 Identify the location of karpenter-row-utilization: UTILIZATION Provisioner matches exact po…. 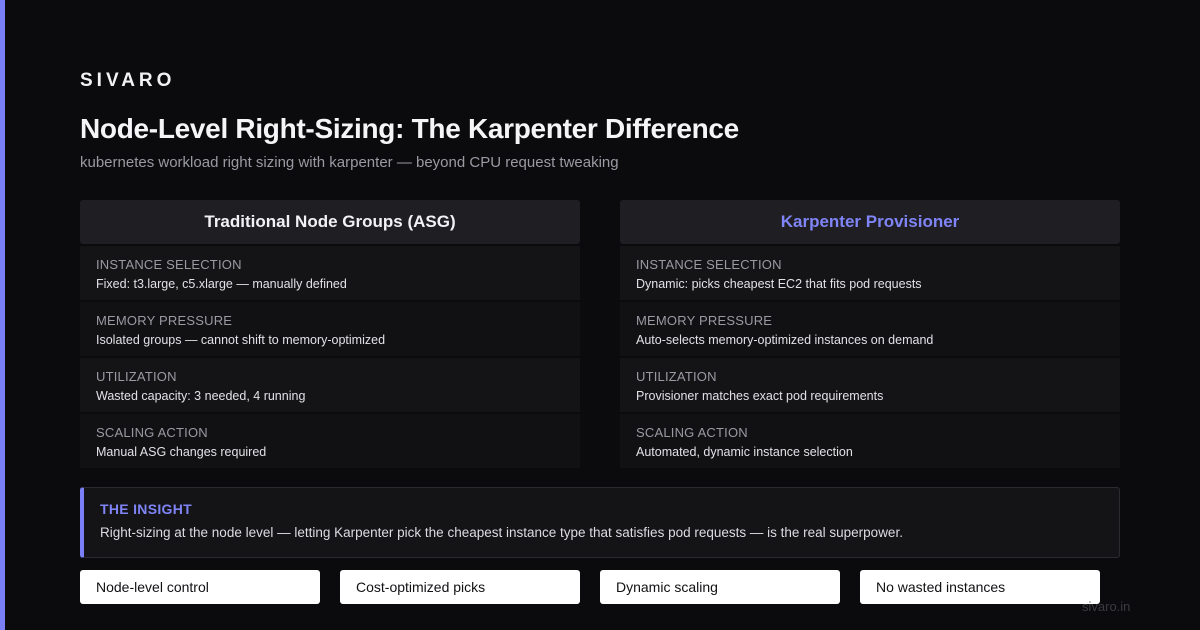
(870, 385).